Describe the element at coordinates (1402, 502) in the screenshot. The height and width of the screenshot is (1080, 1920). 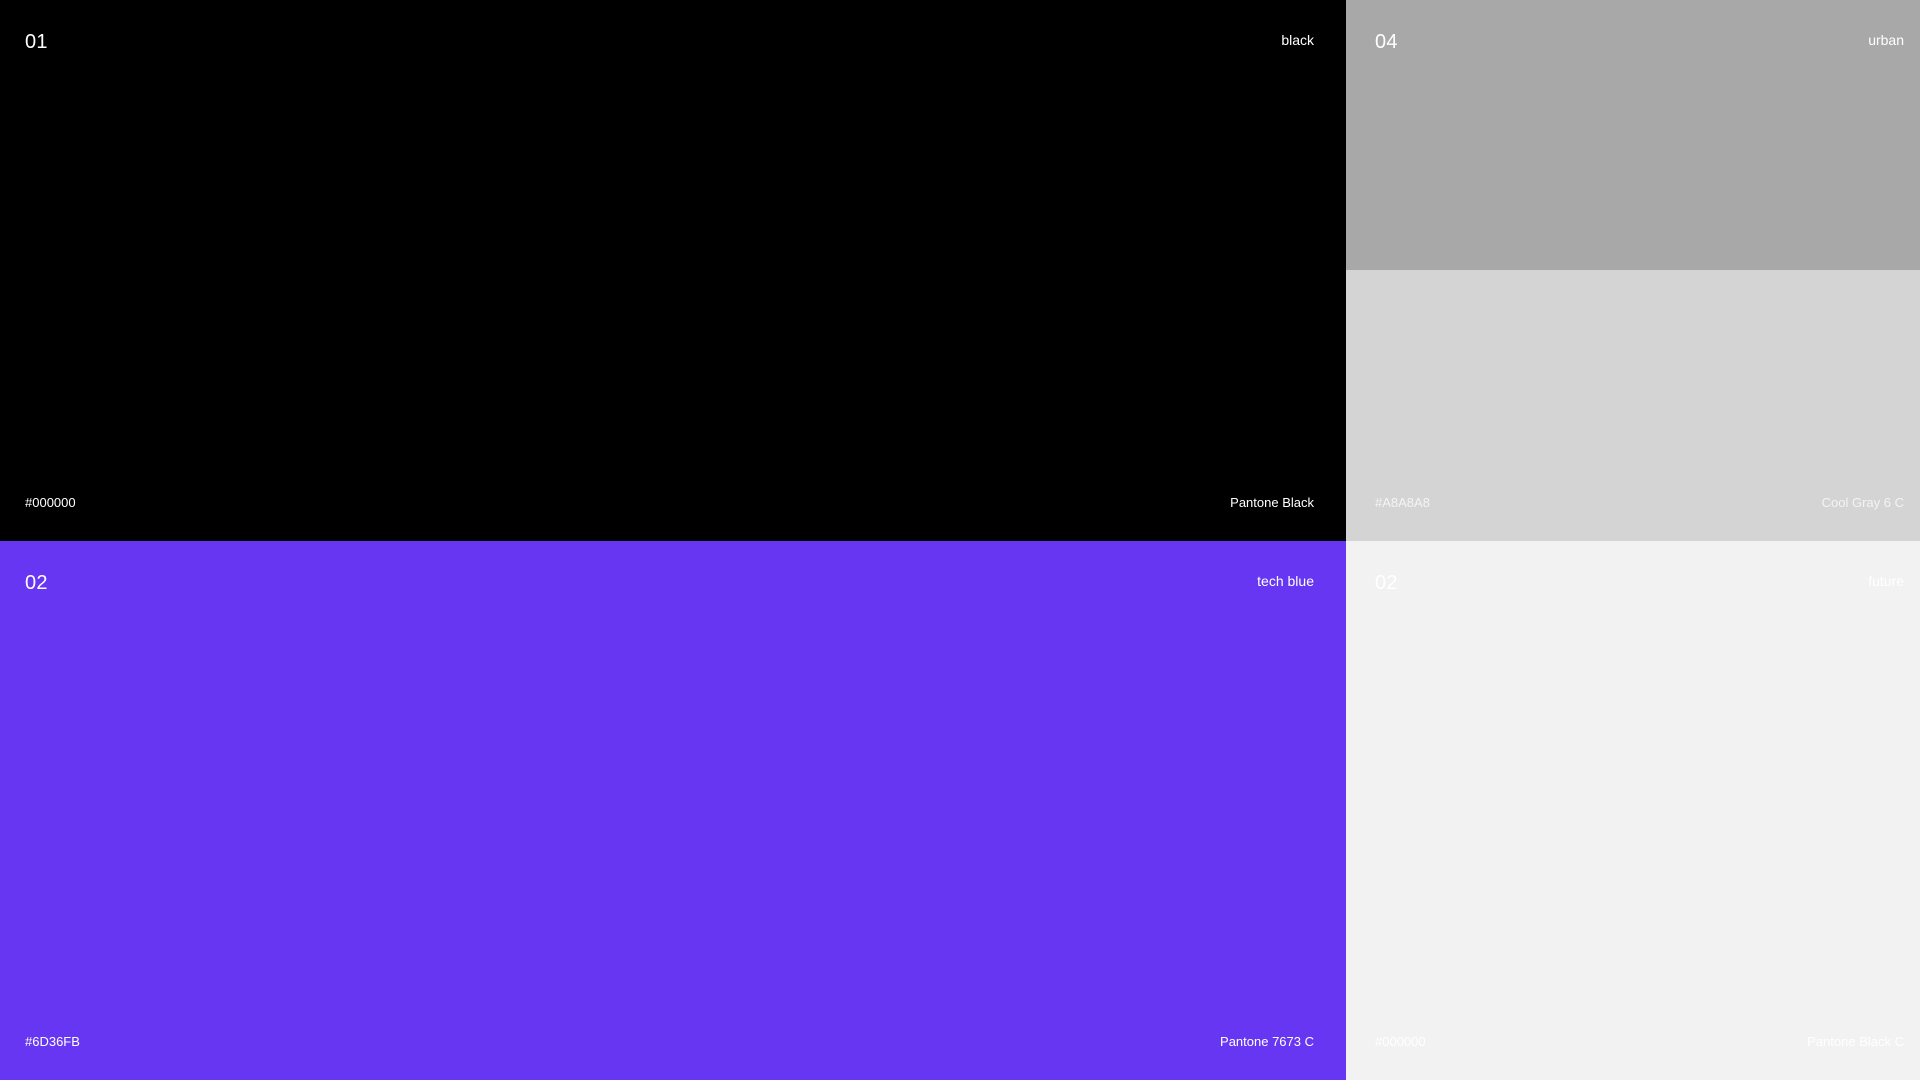
I see `swatch-hex-code: #A8A8A8` at that location.